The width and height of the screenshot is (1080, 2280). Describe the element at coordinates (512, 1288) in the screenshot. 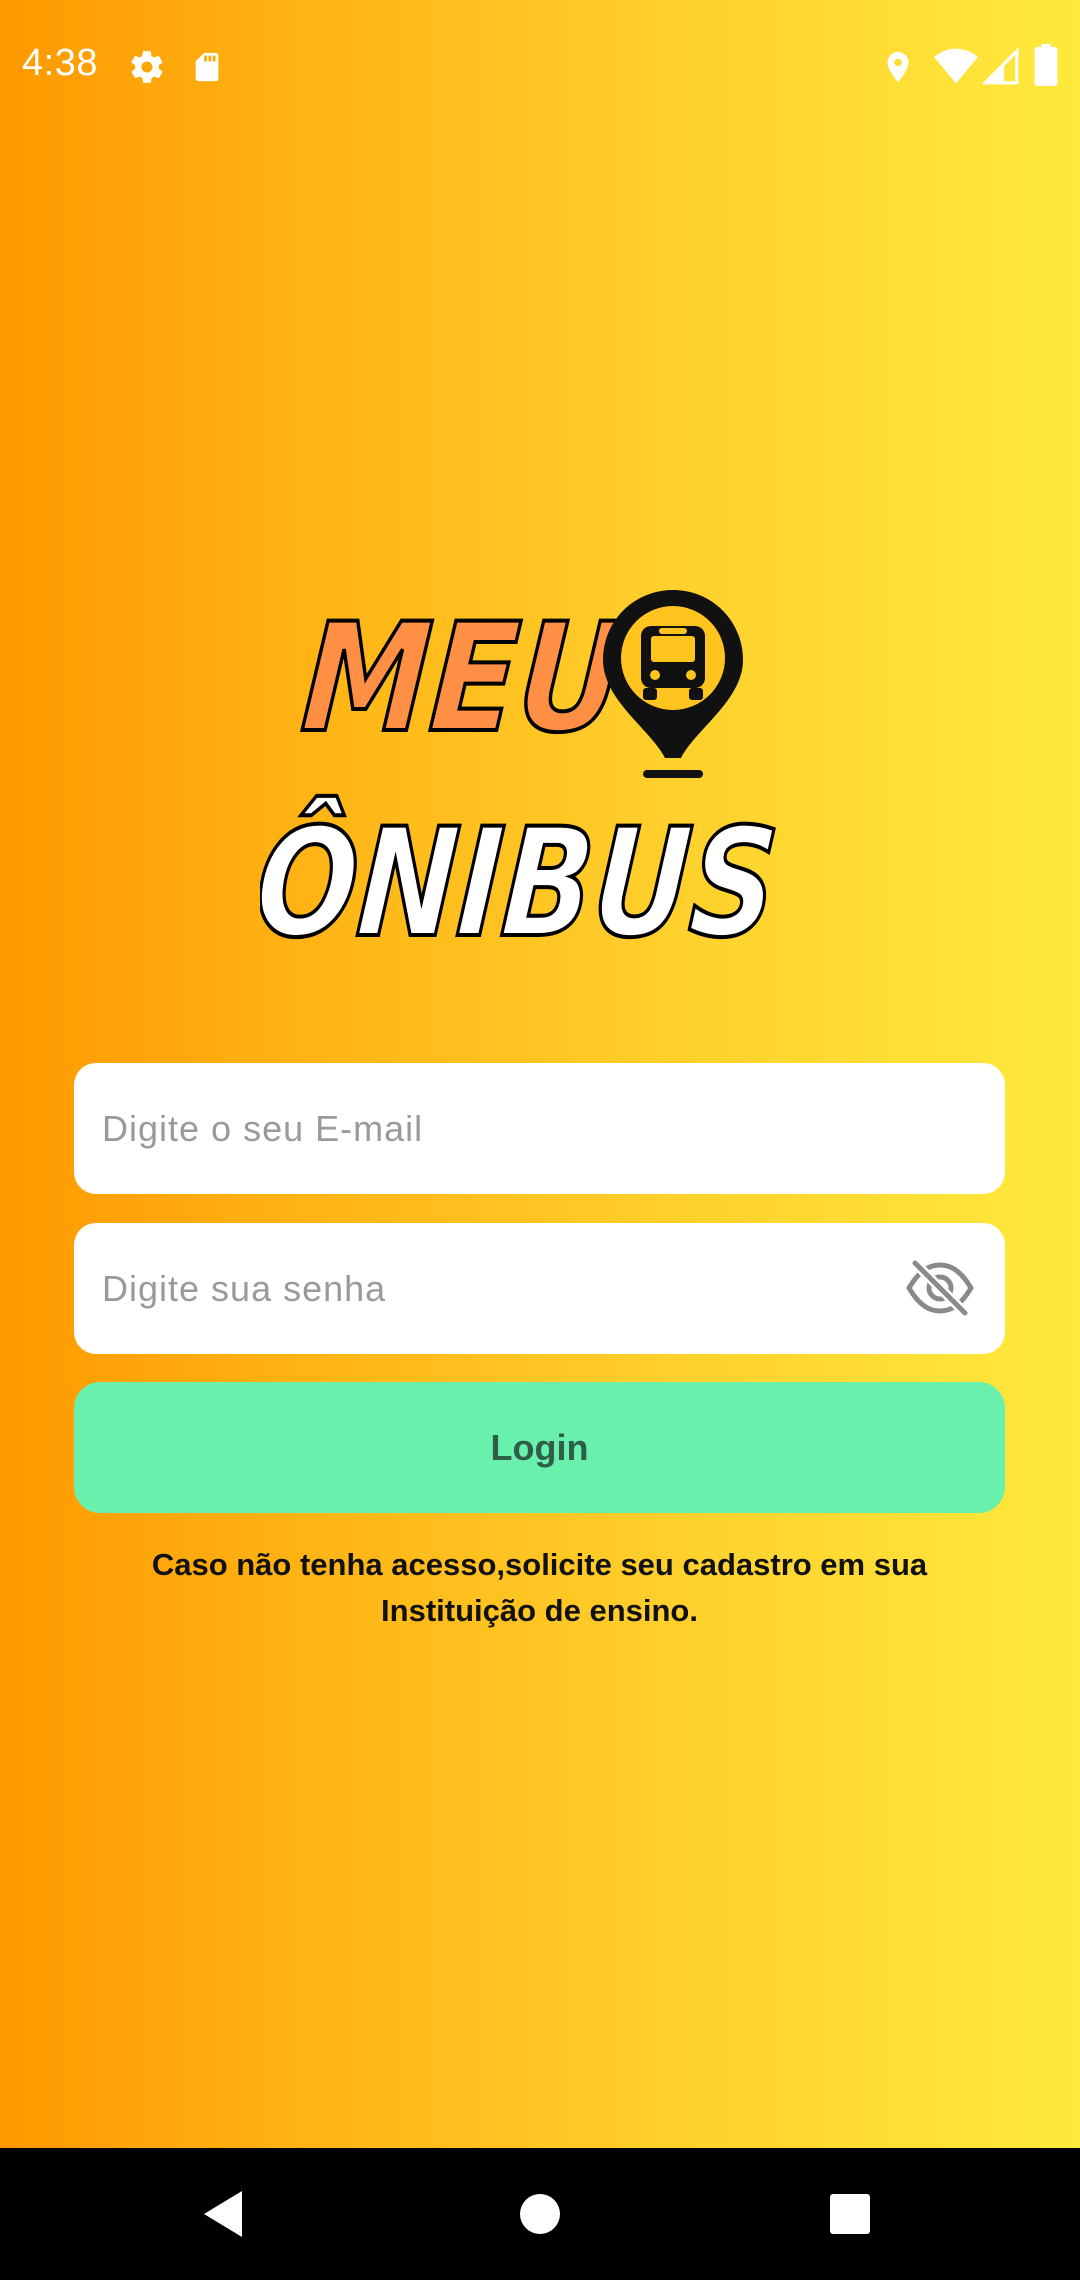

I see `password-input` at that location.